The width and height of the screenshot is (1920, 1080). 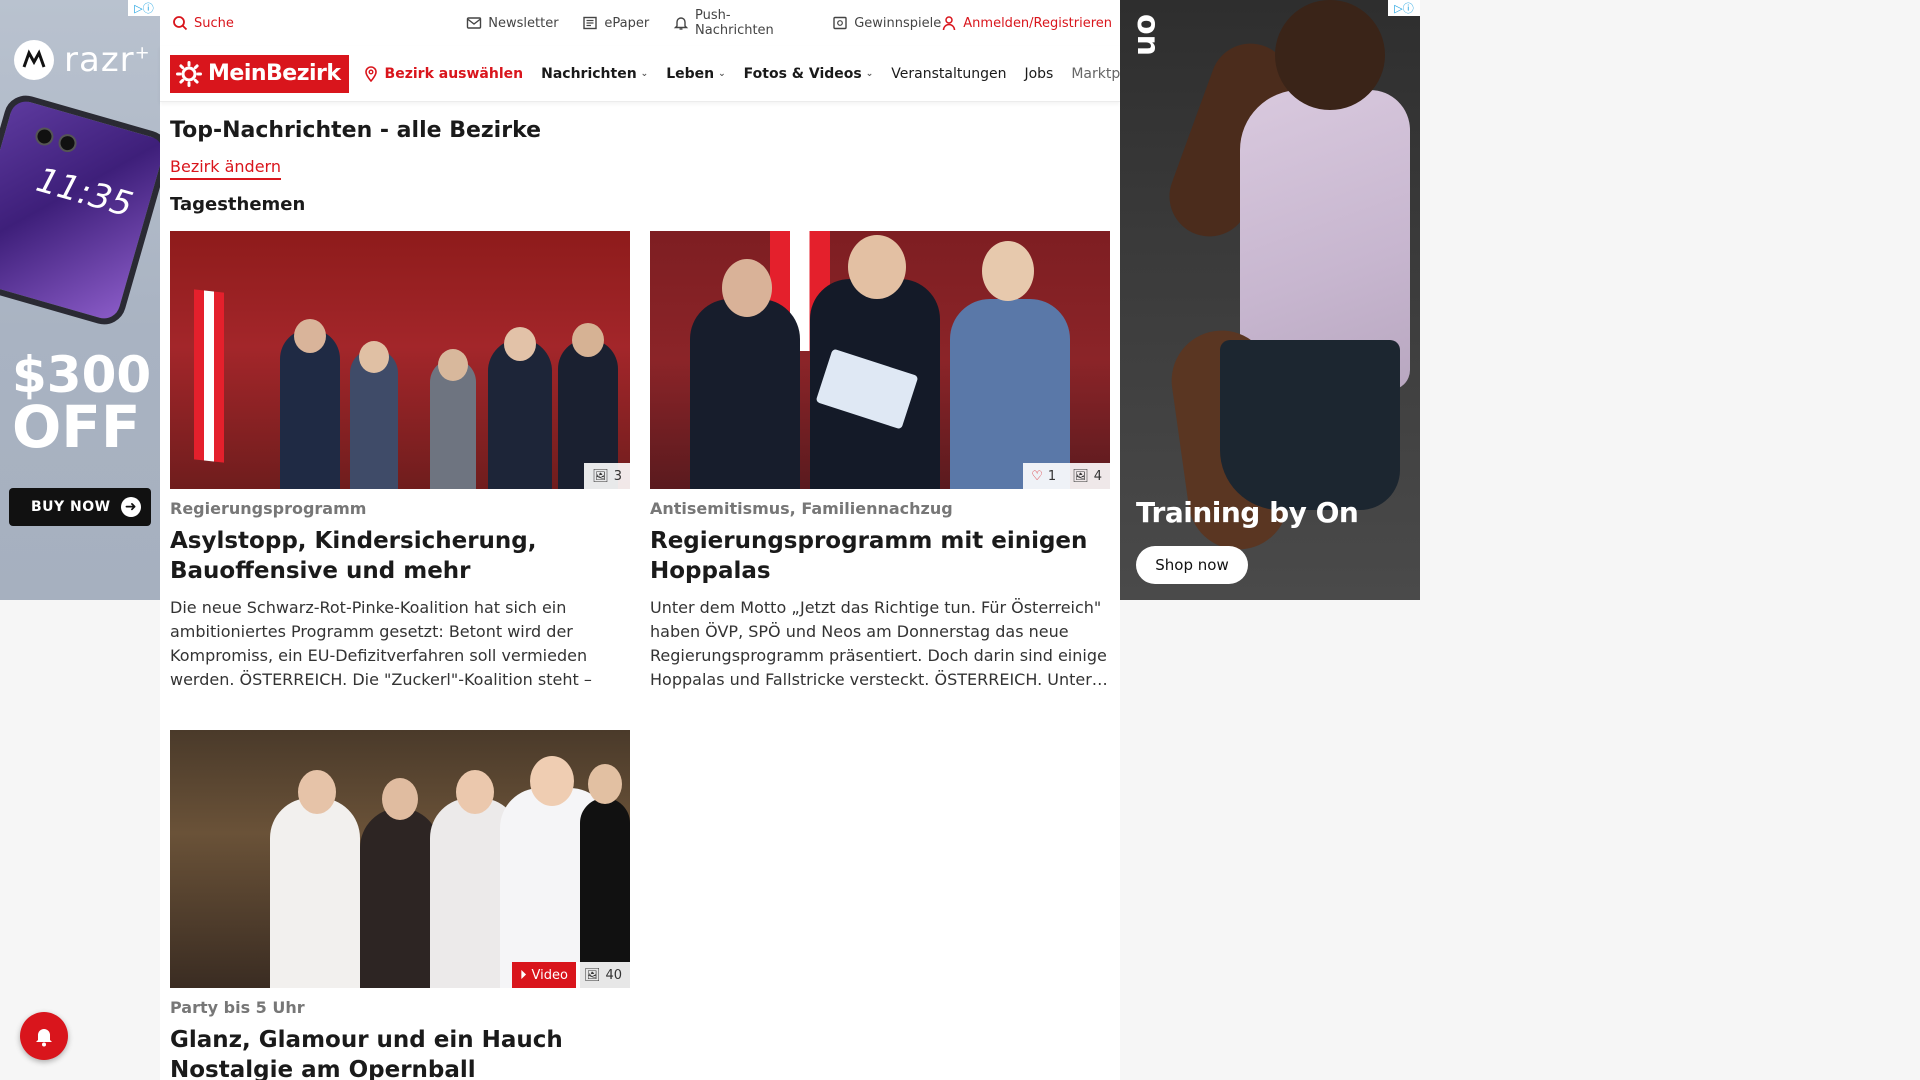 I want to click on ad-phone-time: 11:35, so click(x=84, y=192).